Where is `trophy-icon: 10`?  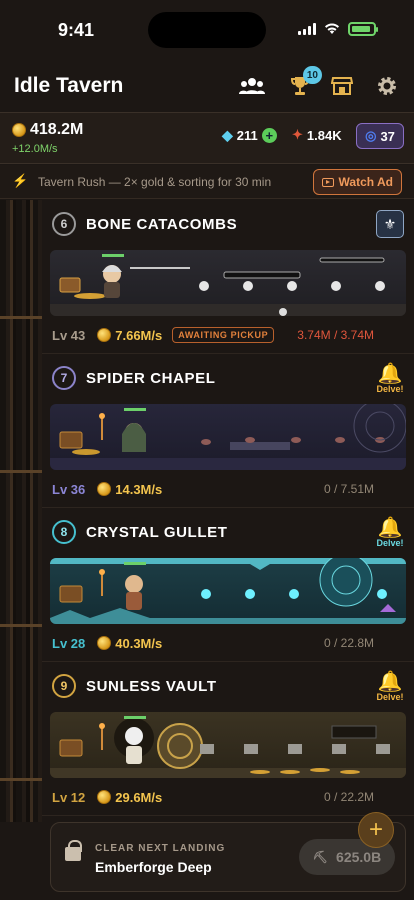 trophy-icon: 10 is located at coordinates (304, 83).